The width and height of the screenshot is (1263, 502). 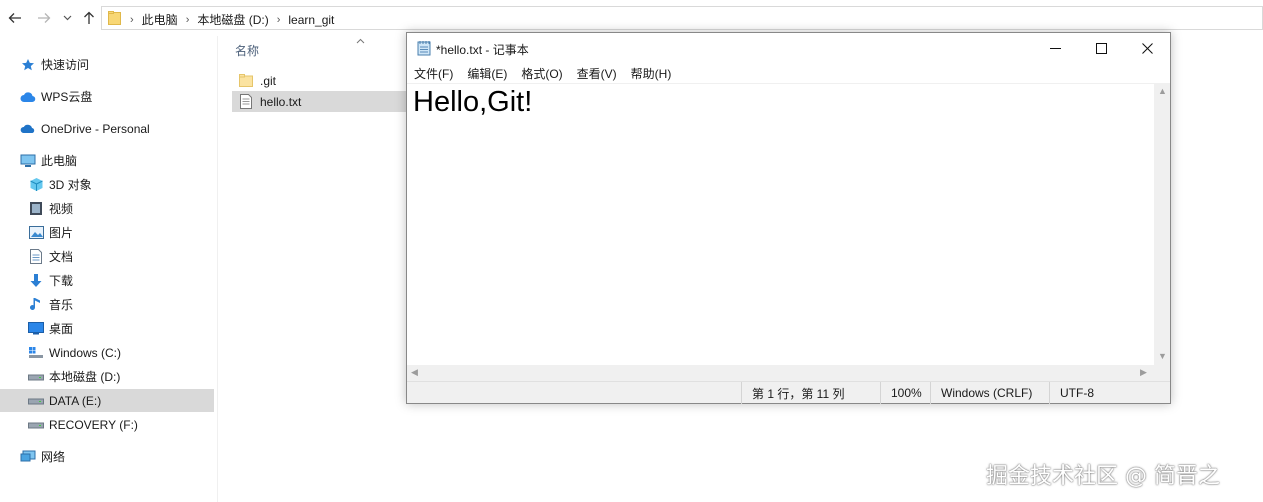 I want to click on status-zoom: 100%, so click(x=905, y=393).